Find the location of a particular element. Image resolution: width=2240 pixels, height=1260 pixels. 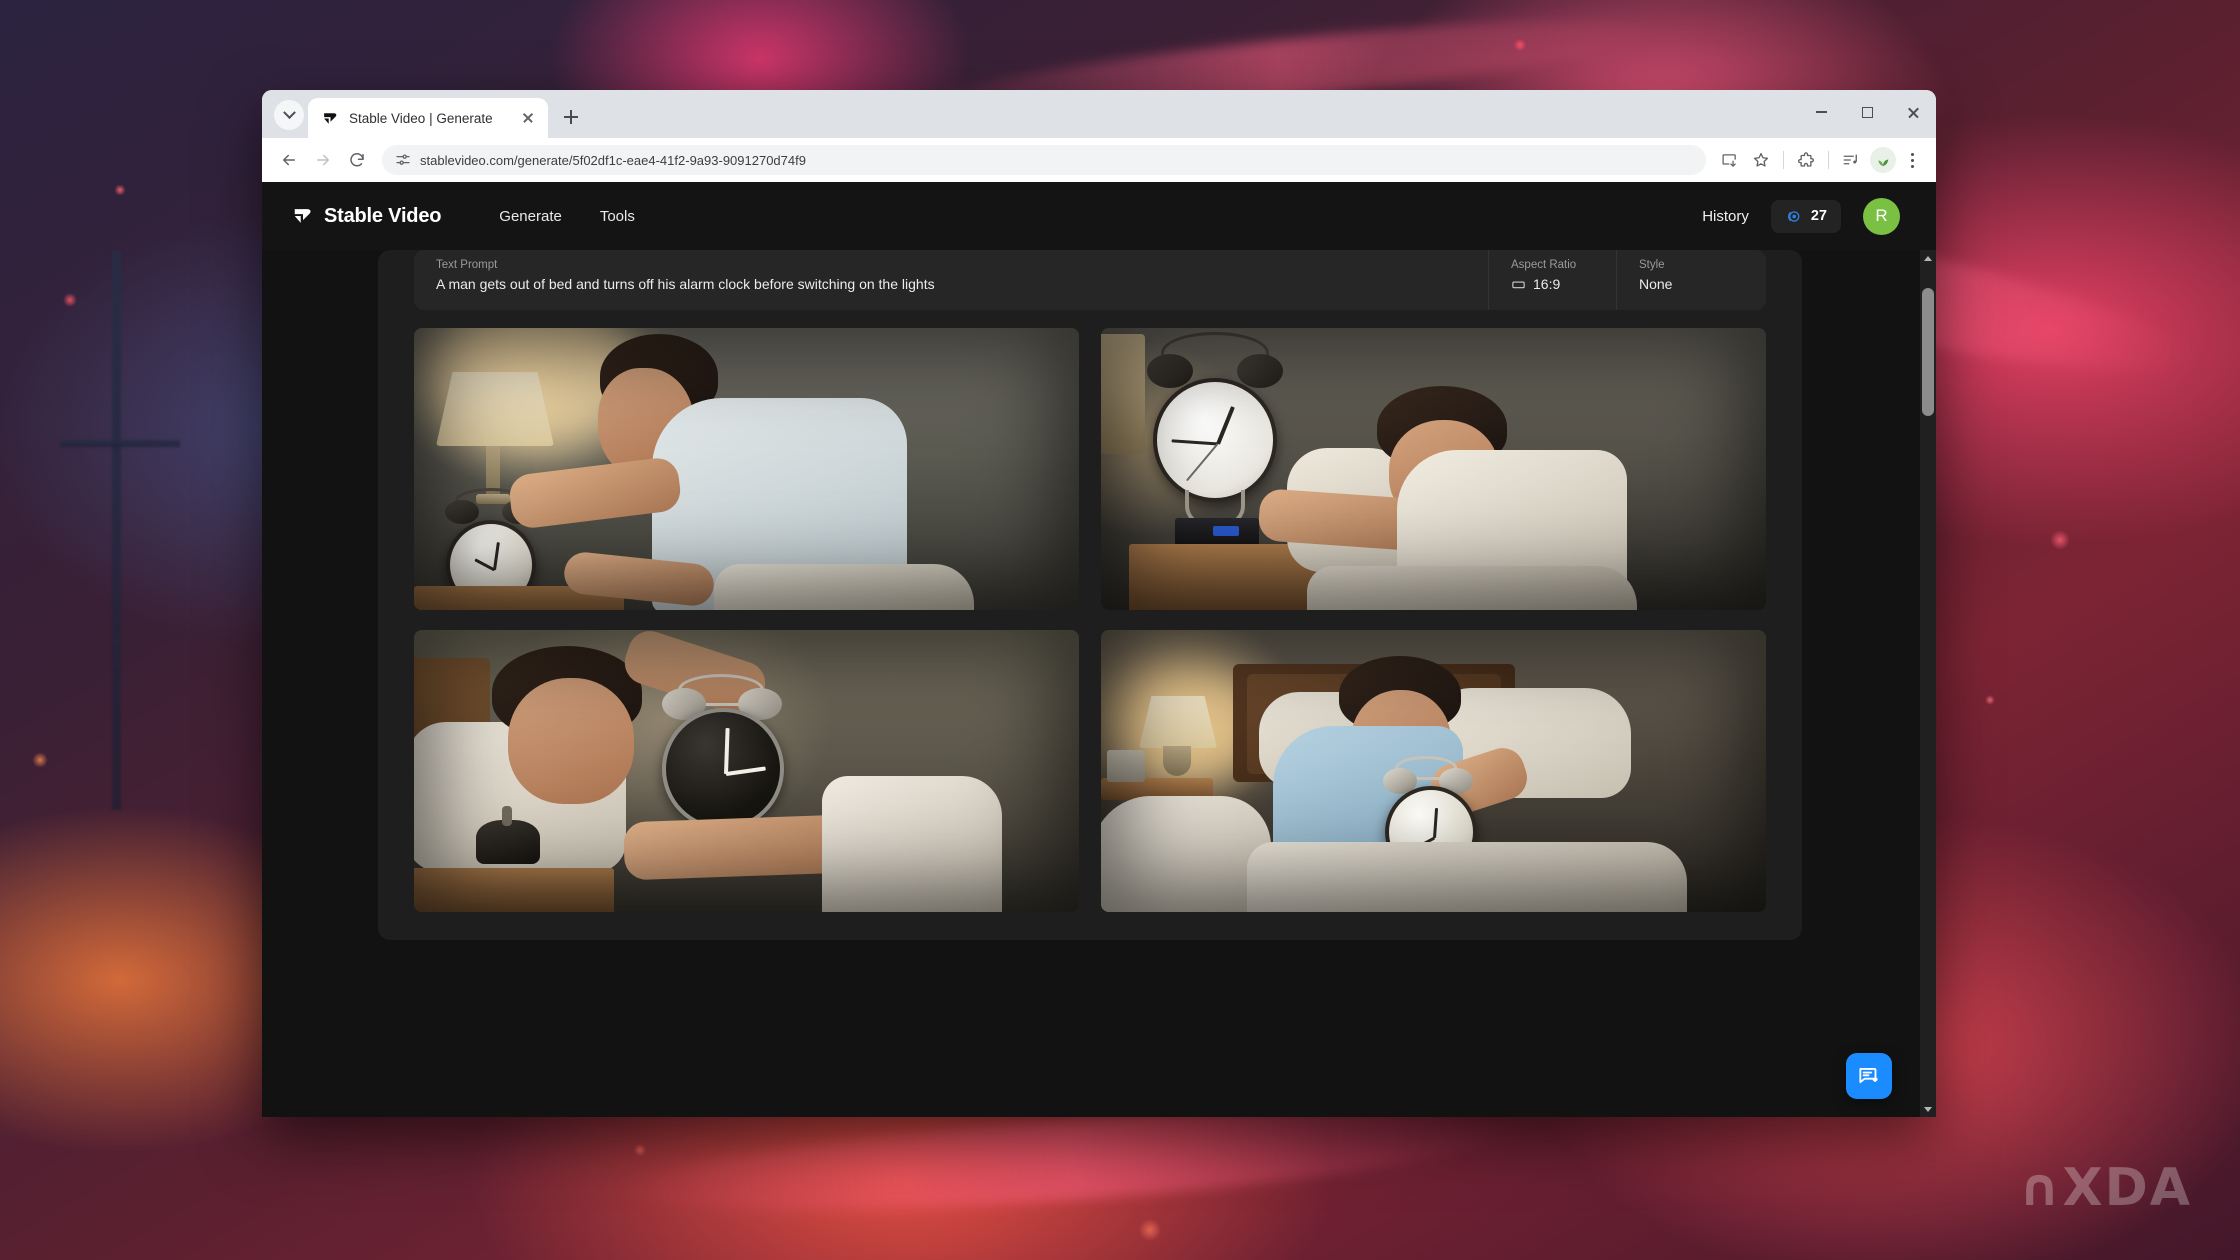

site-settings-icon is located at coordinates (403, 160).